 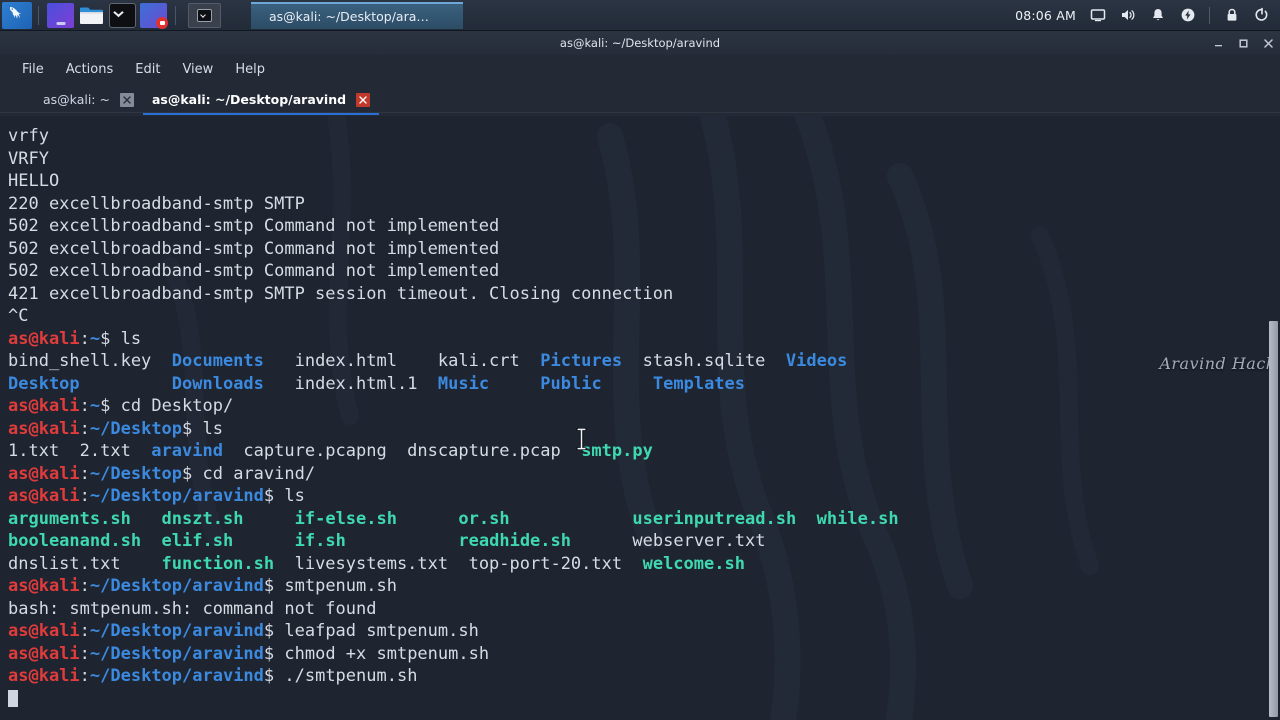 I want to click on screen-recorder-icon, so click(x=154, y=15).